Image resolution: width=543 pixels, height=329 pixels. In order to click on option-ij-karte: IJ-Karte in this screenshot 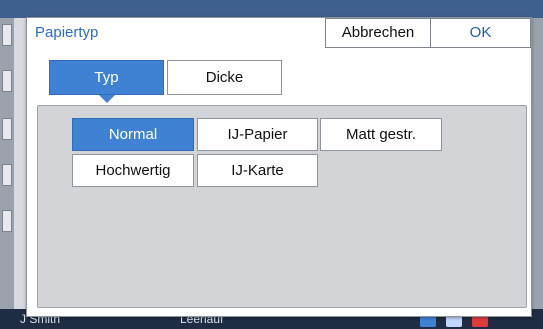, I will do `click(257, 170)`.